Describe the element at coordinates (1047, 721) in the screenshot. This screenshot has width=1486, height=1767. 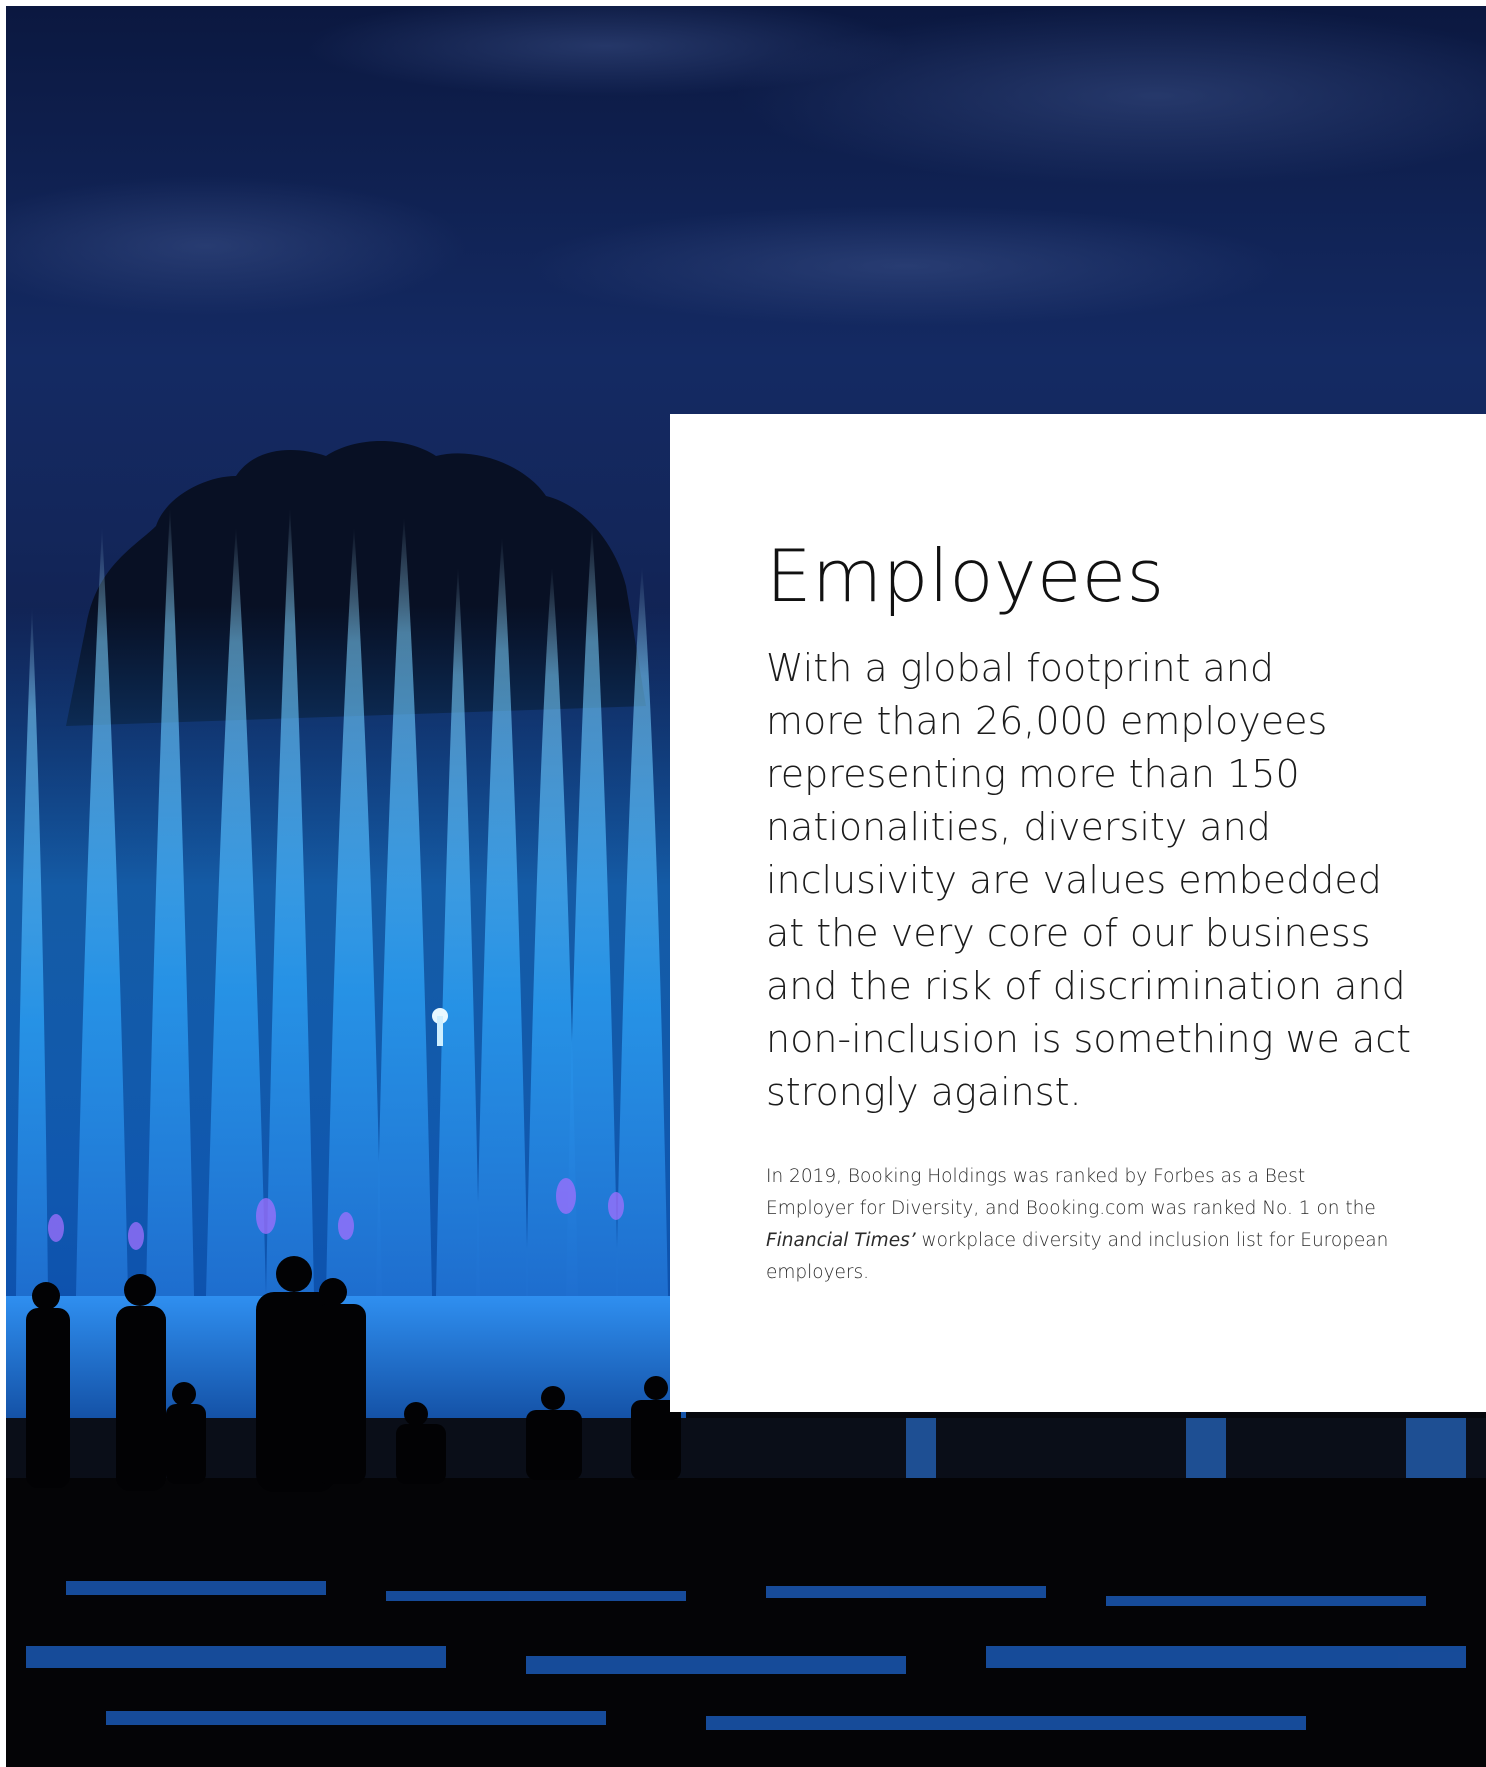
I see `lead-line: more than 26,000 employees` at that location.